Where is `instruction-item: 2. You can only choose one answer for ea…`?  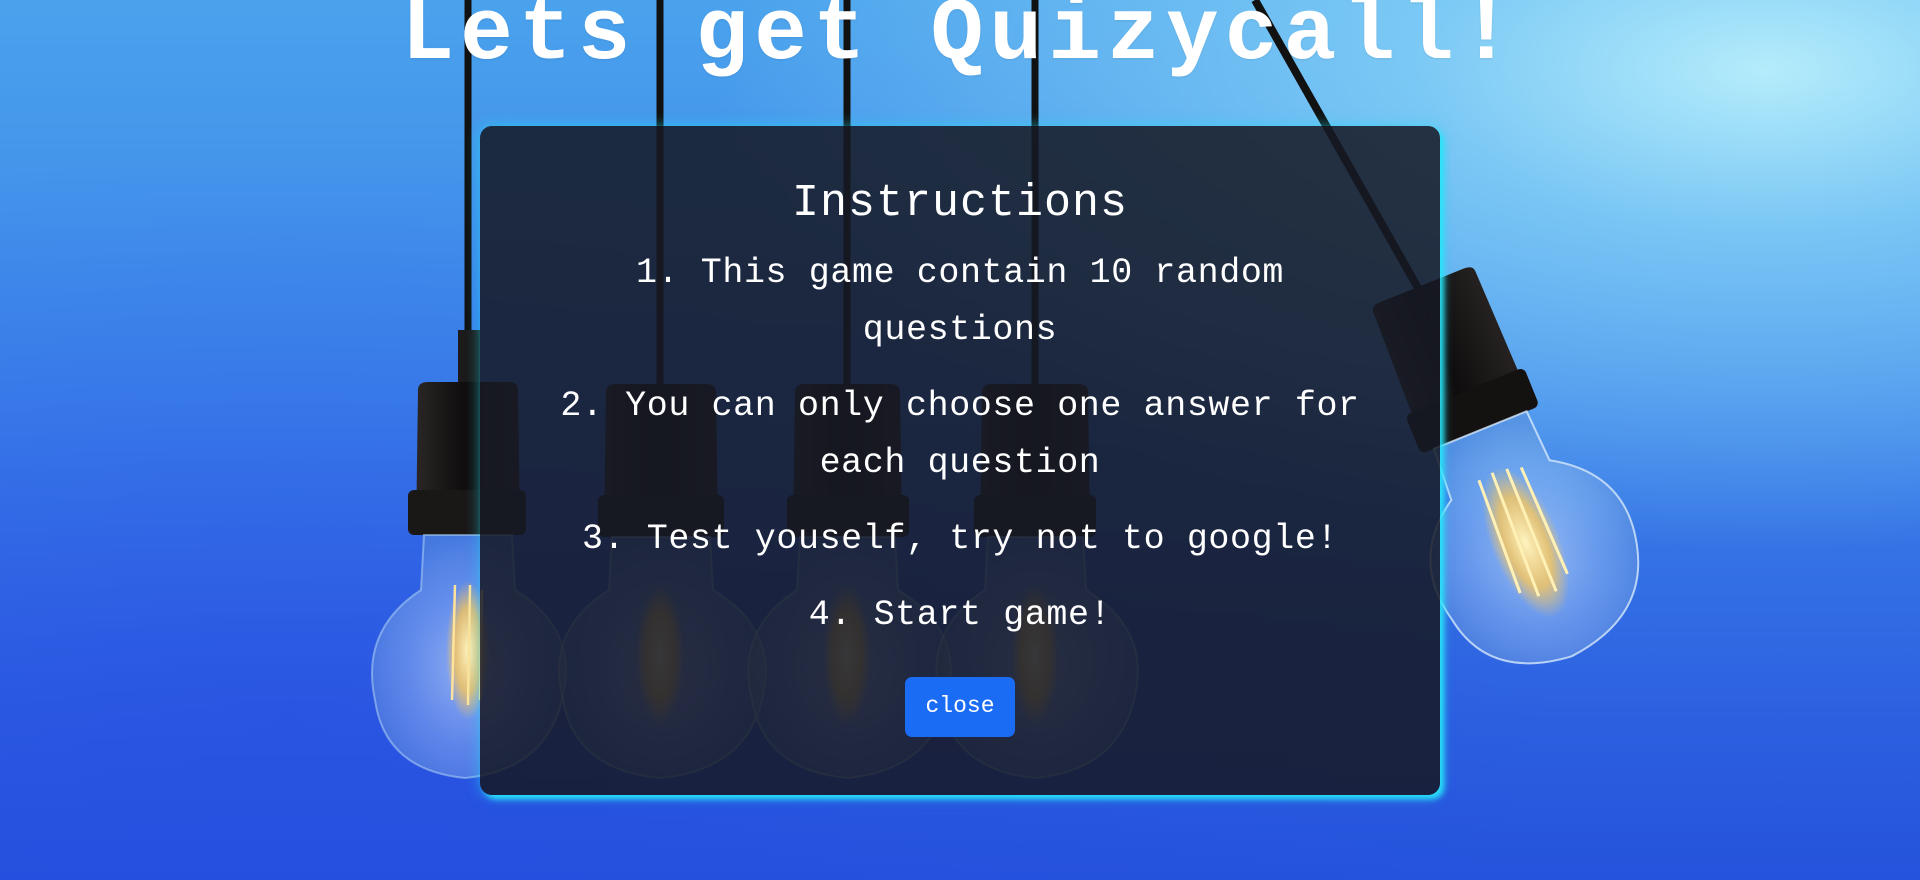
instruction-item: 2. You can only choose one answer for ea… is located at coordinates (960, 434).